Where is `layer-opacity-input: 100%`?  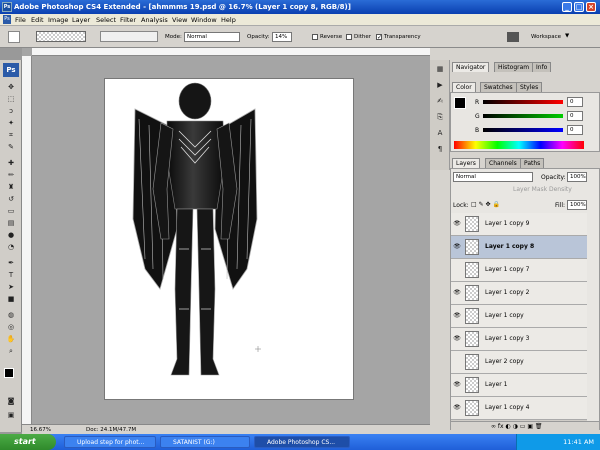 layer-opacity-input: 100% is located at coordinates (577, 177).